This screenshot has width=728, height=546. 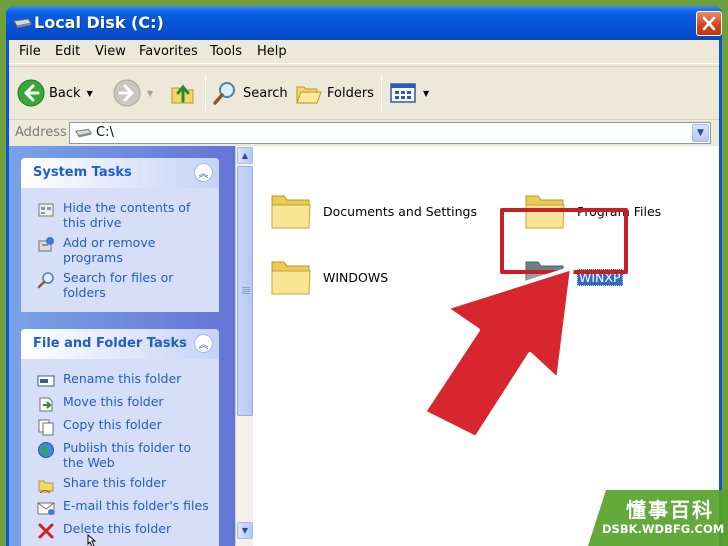 I want to click on task-search-files: Search for files or folders, so click(x=125, y=285).